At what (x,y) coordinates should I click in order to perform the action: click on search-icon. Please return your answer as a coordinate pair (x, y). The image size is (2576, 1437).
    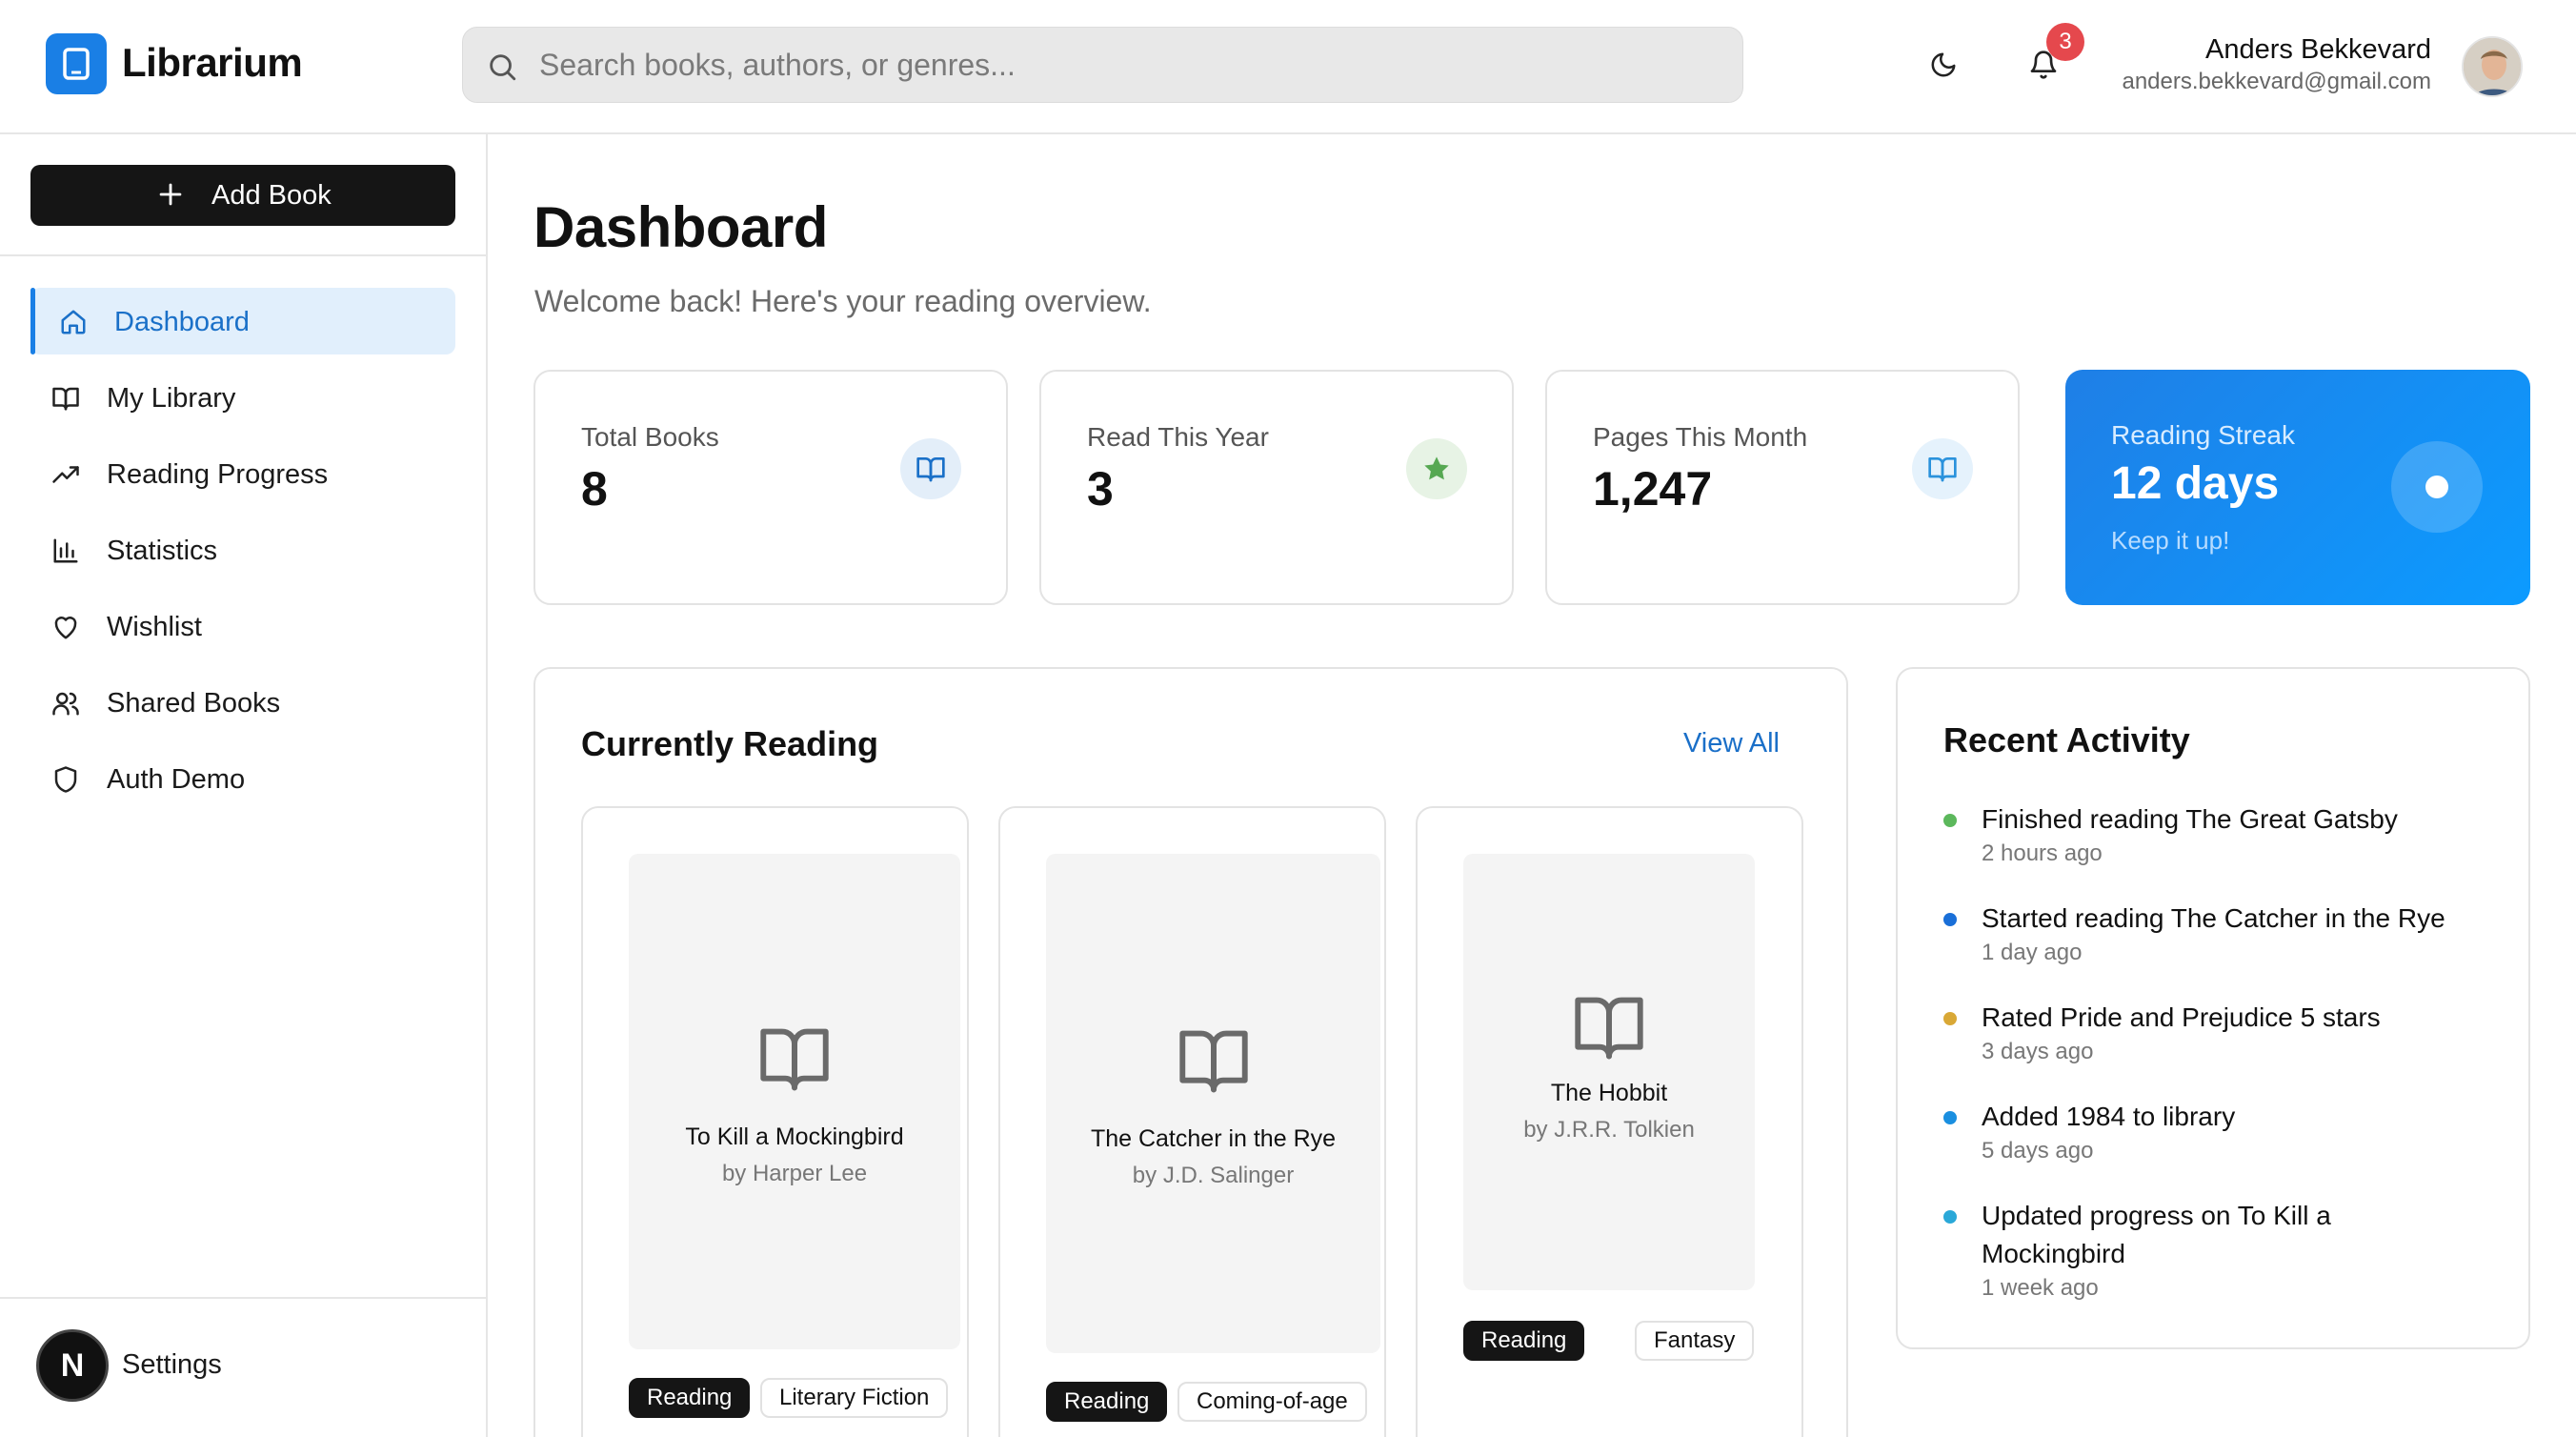
    Looking at the image, I should click on (503, 67).